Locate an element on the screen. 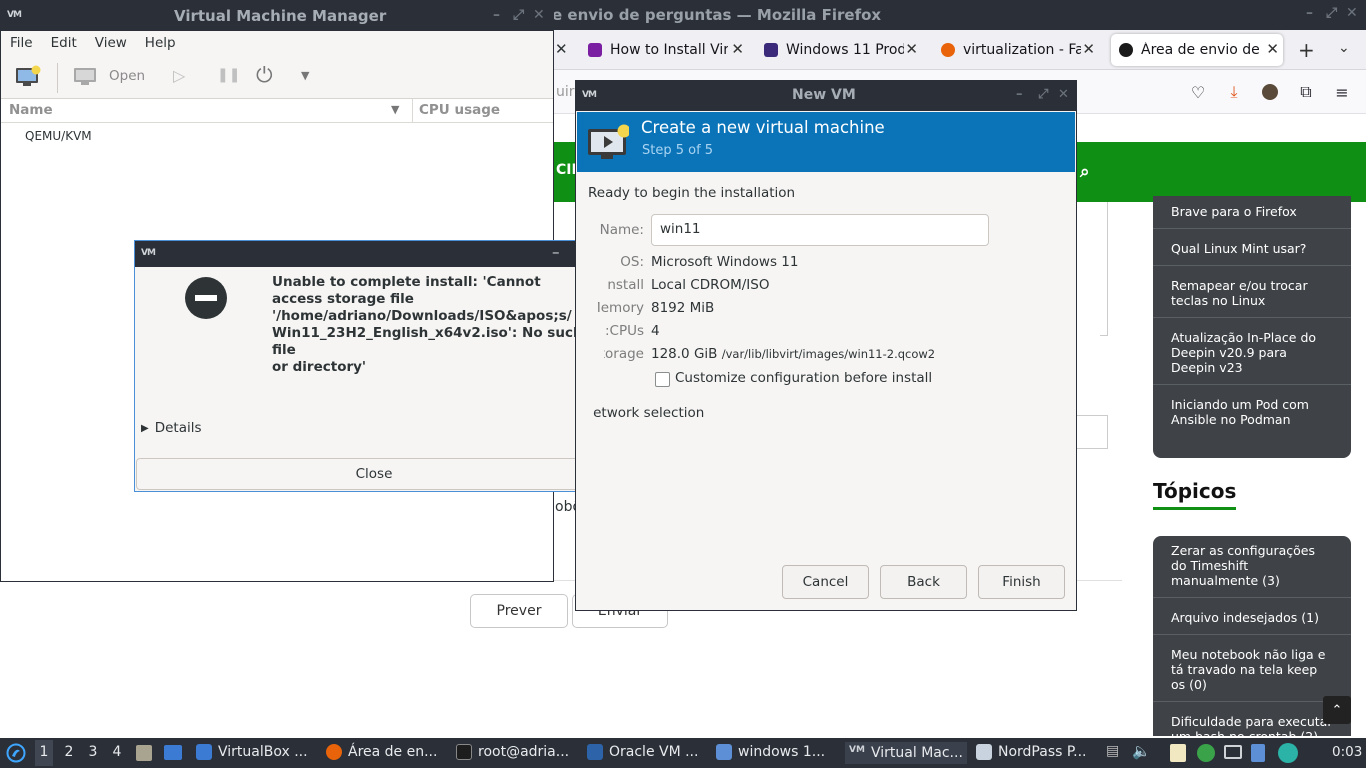 The height and width of the screenshot is (768, 1366). start-menu-icon is located at coordinates (16, 753).